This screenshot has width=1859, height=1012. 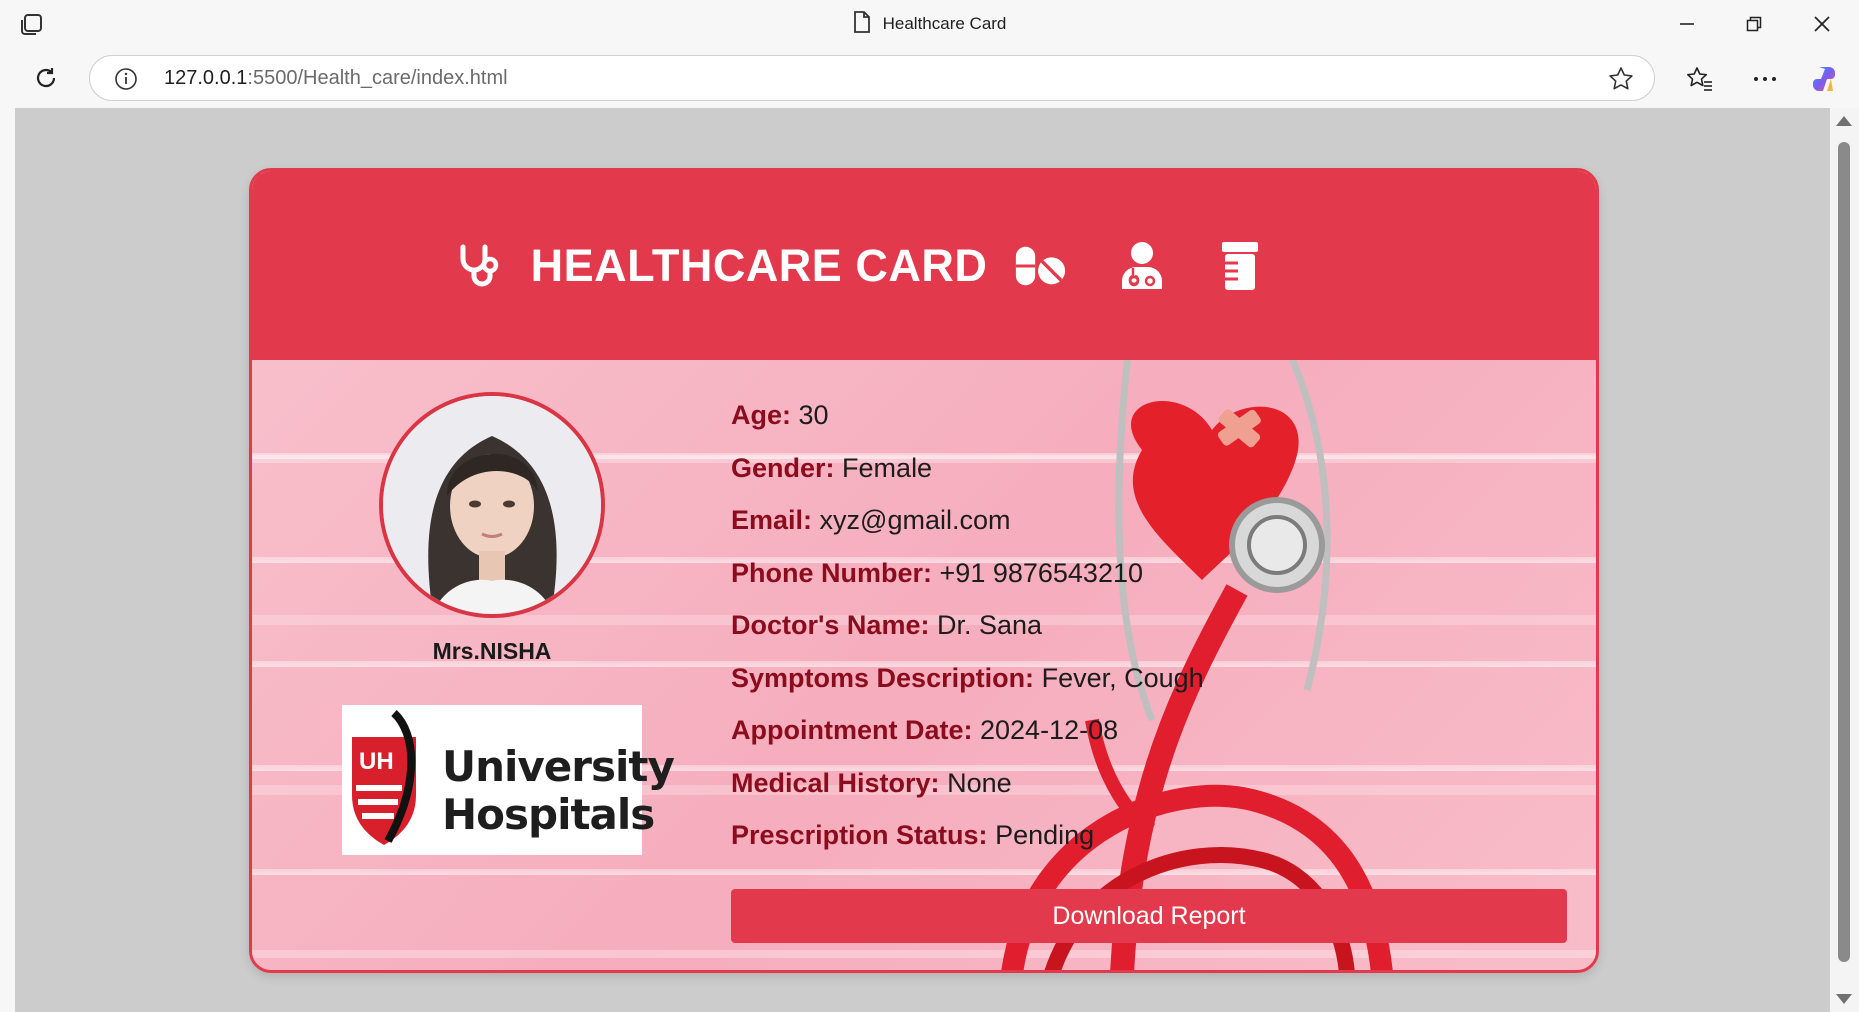 I want to click on patient-name: Mrs.NISHA, so click(x=492, y=651).